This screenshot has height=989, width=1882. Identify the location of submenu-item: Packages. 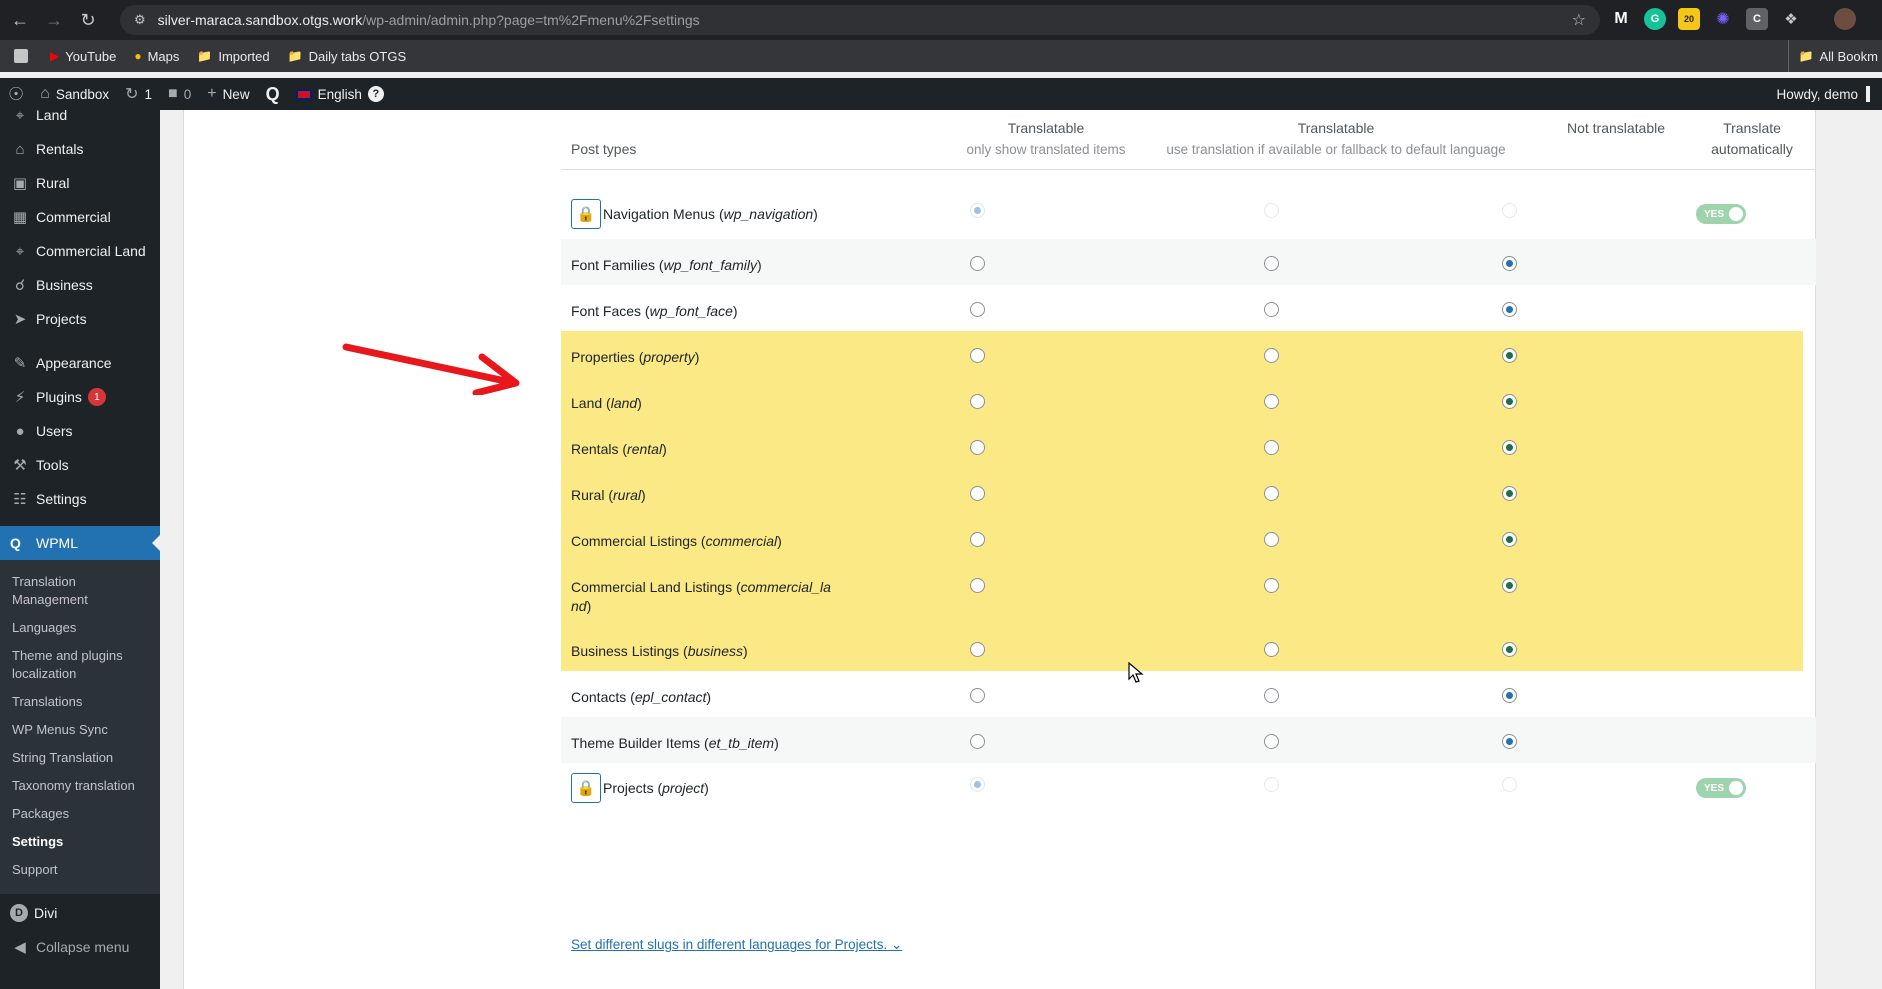
(80, 814).